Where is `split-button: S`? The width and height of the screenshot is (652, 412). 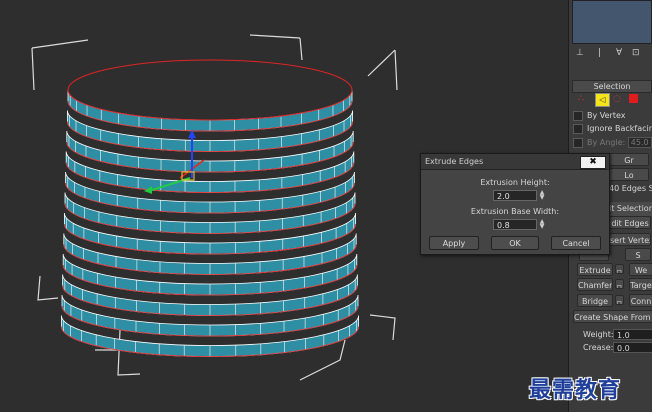 split-button: S is located at coordinates (638, 254).